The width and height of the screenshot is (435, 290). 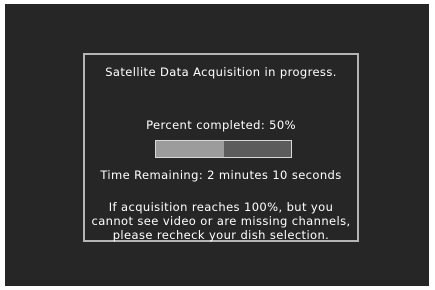 What do you see at coordinates (221, 175) in the screenshot?
I see `time-remaining-label: Time Remaining: 2 minutes 10 seconds` at bounding box center [221, 175].